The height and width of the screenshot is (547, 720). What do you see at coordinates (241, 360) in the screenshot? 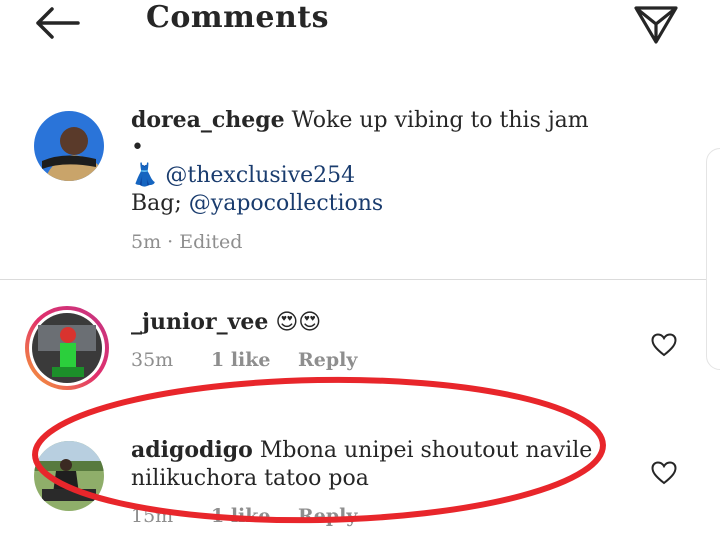
I see `comment-1-likes: 1 like` at bounding box center [241, 360].